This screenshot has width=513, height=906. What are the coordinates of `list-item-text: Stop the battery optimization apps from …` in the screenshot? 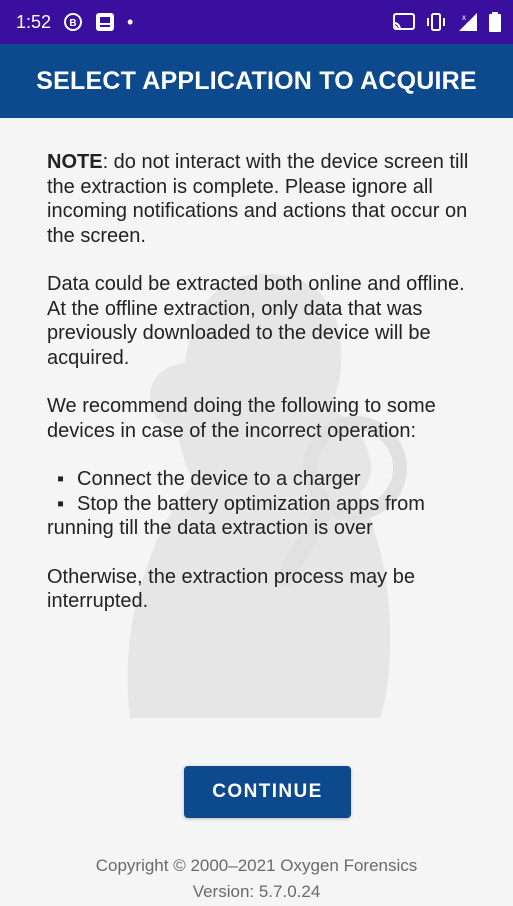 It's located at (236, 516).